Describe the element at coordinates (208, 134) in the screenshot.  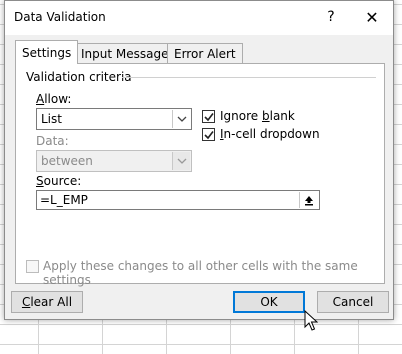
I see `in-cell-dropdown-checkbox` at that location.